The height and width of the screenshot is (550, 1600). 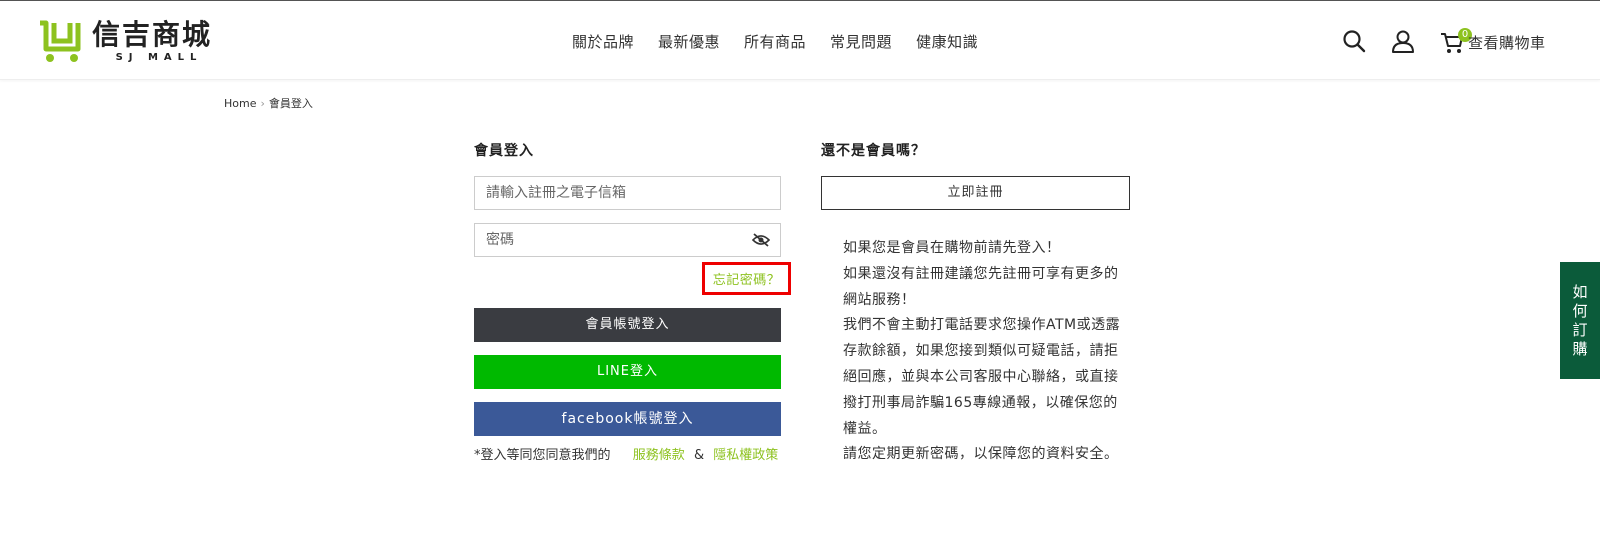 I want to click on password-input: 密碼, so click(x=627, y=240).